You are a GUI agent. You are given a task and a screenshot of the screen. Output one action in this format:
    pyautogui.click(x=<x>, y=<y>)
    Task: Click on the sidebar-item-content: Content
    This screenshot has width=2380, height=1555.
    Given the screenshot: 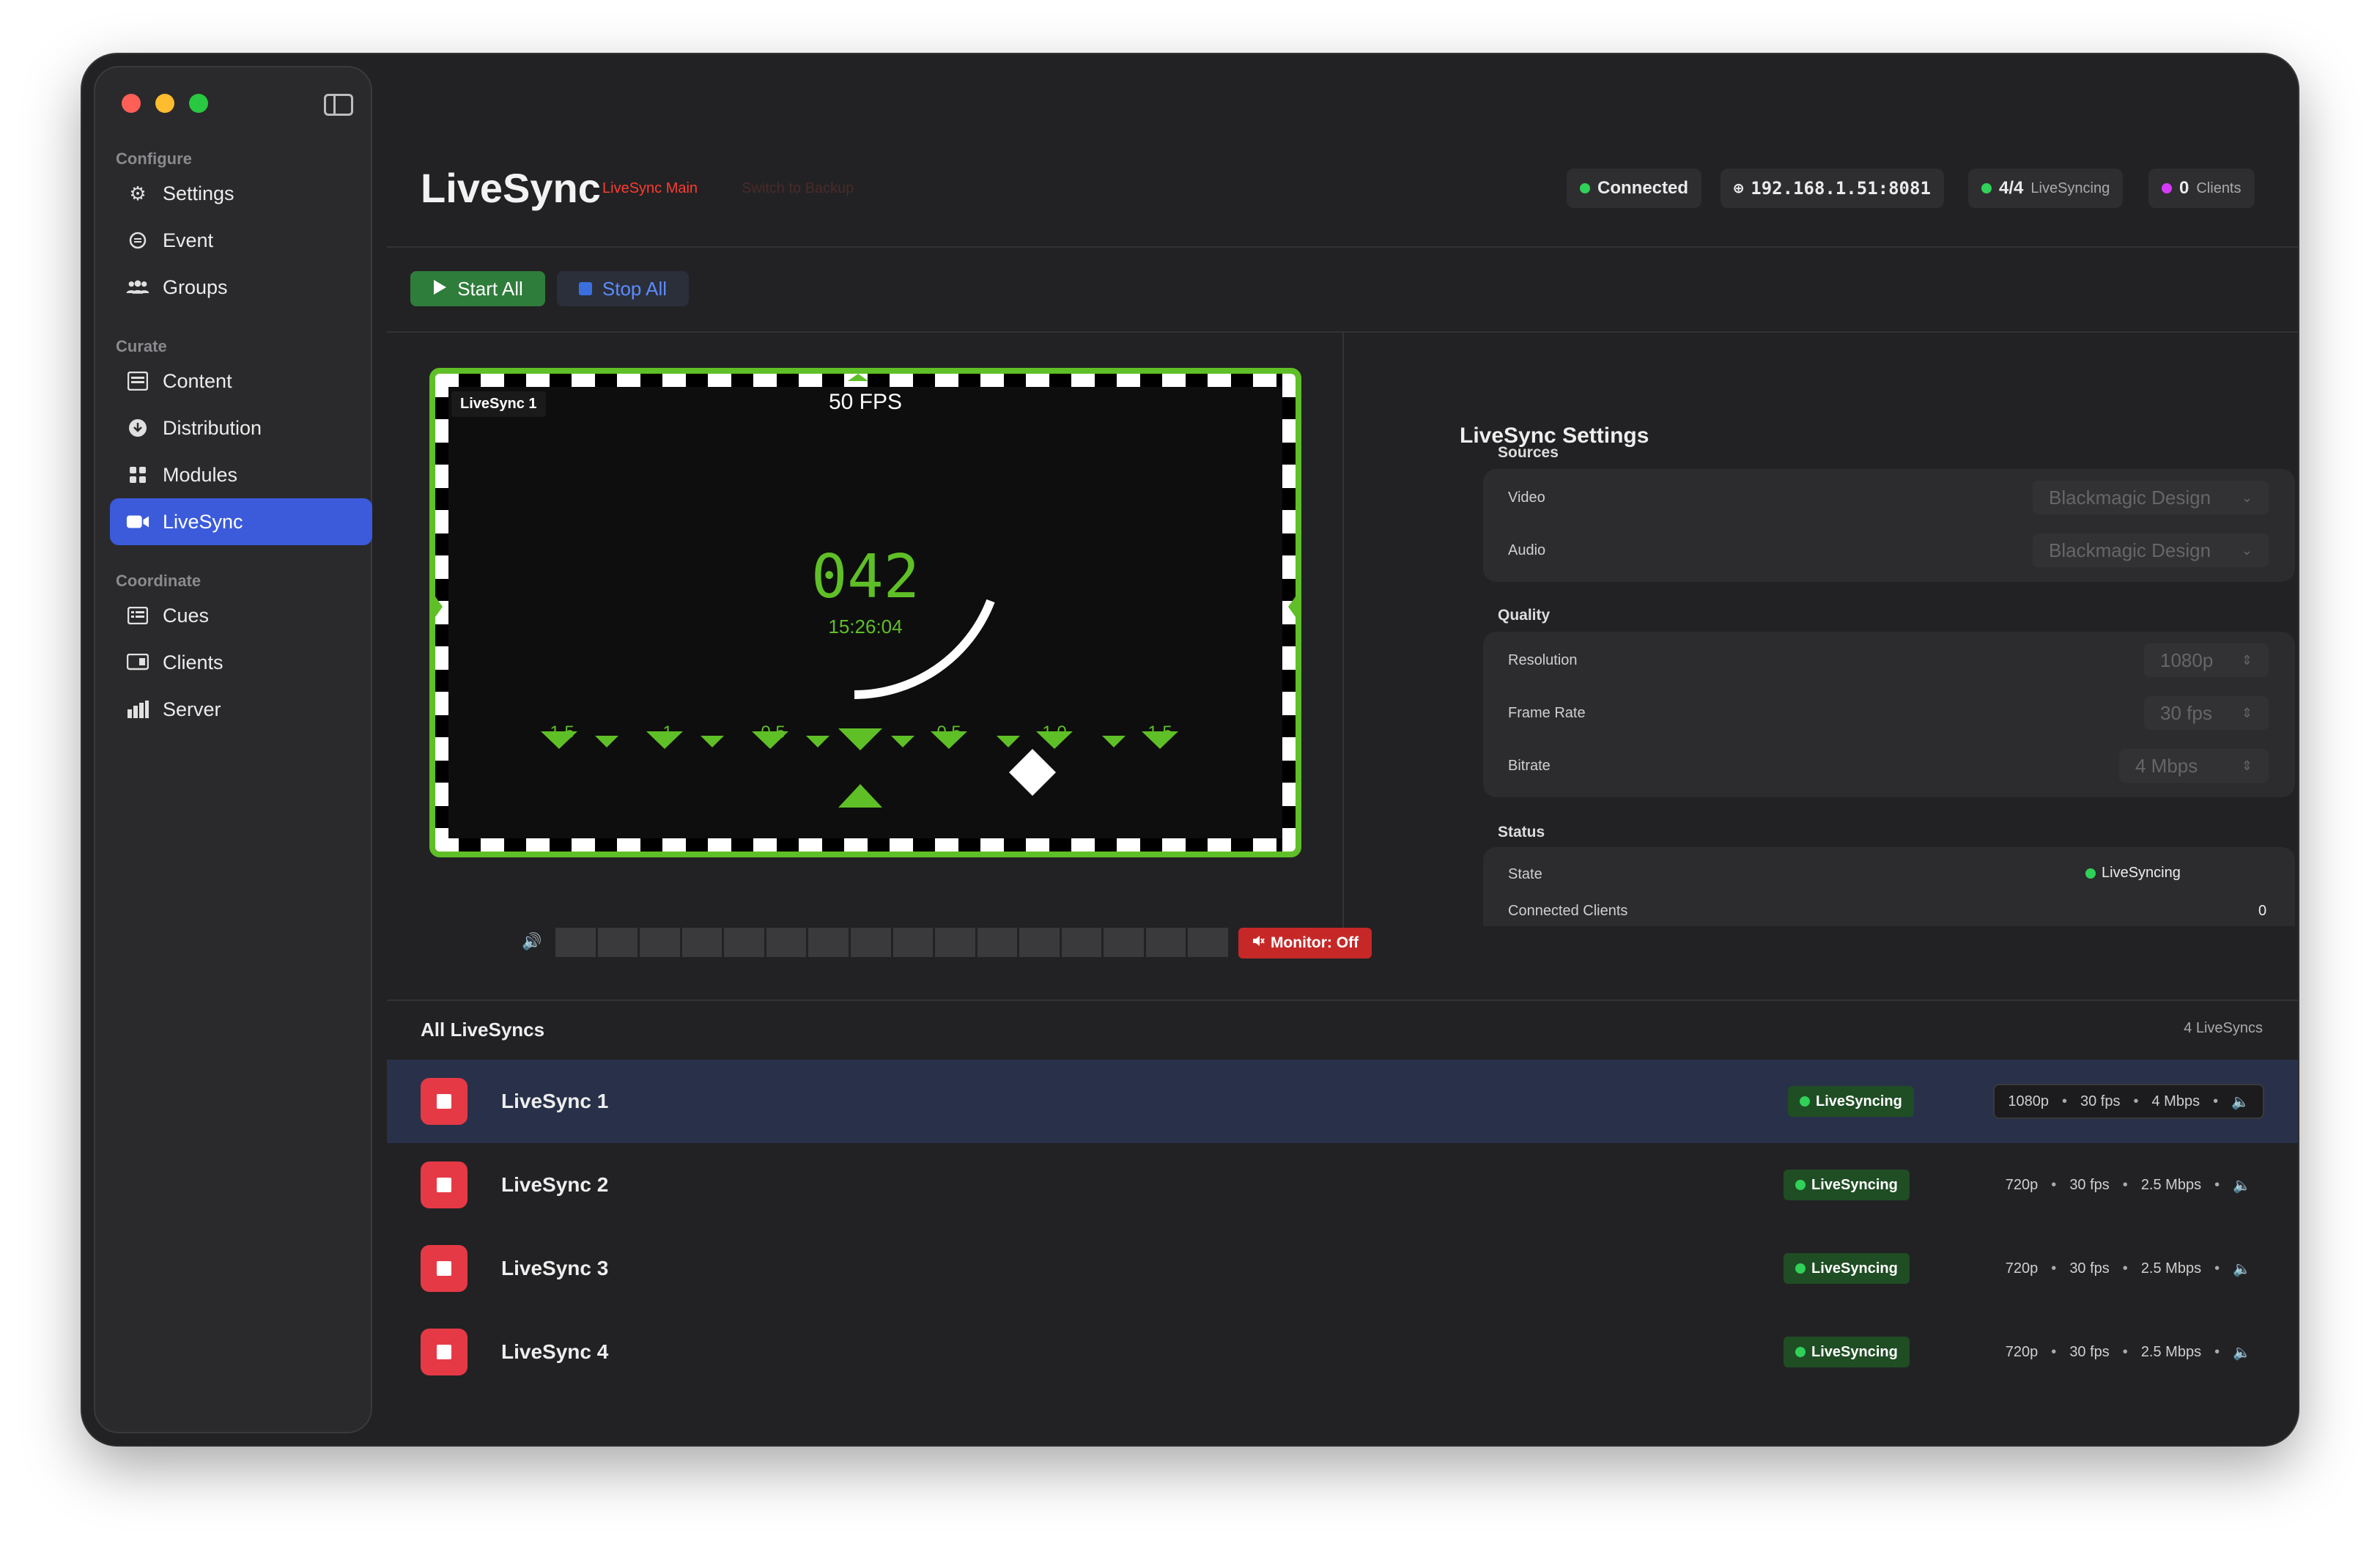 What is the action you would take?
    pyautogui.click(x=241, y=381)
    